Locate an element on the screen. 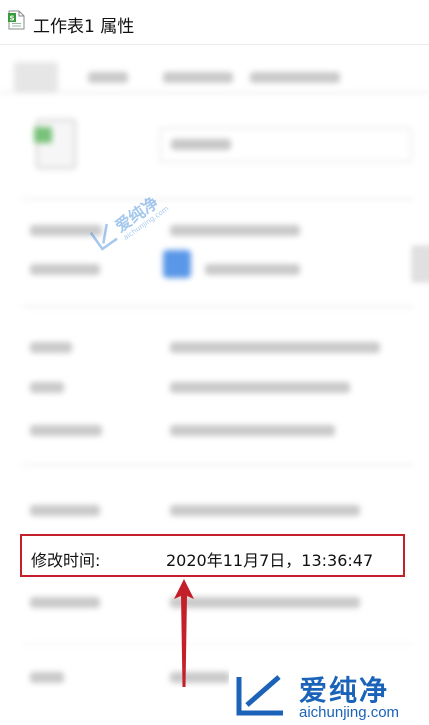 This screenshot has width=429, height=725. watermark-brand-cn: 爱纯净 is located at coordinates (344, 690).